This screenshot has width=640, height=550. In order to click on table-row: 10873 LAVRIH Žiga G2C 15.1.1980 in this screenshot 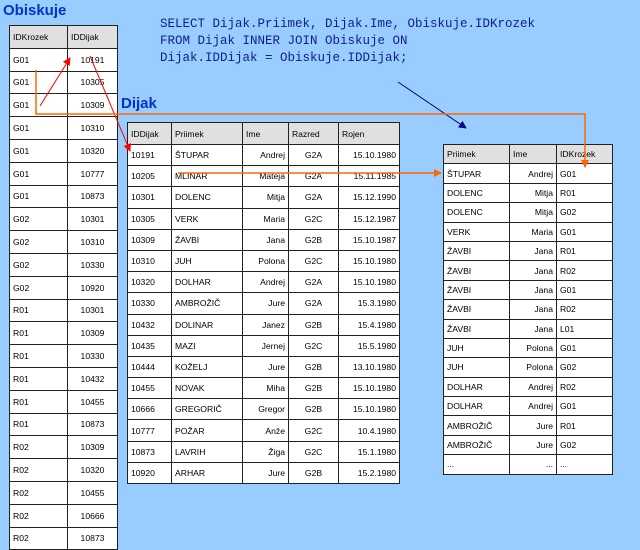, I will do `click(263, 451)`.